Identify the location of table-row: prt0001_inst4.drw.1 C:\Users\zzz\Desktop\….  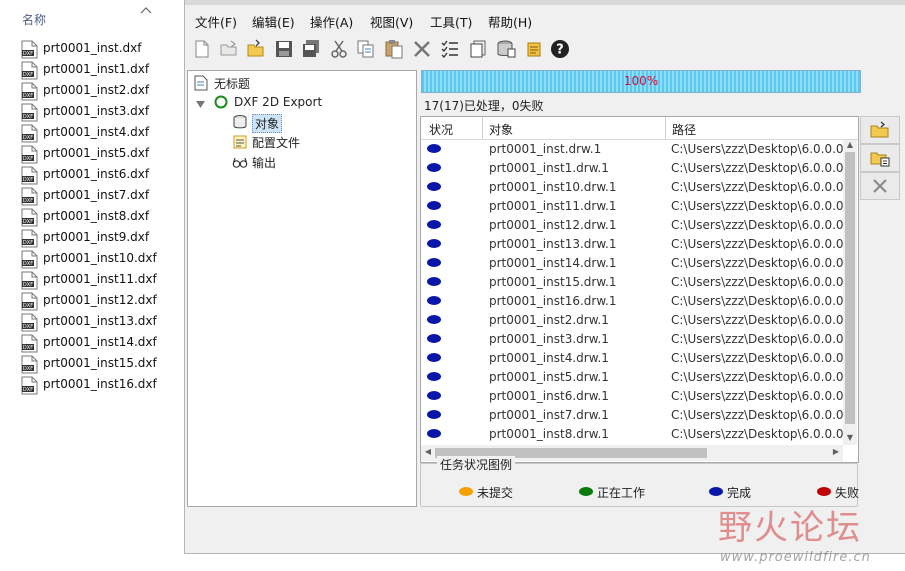
(634, 358).